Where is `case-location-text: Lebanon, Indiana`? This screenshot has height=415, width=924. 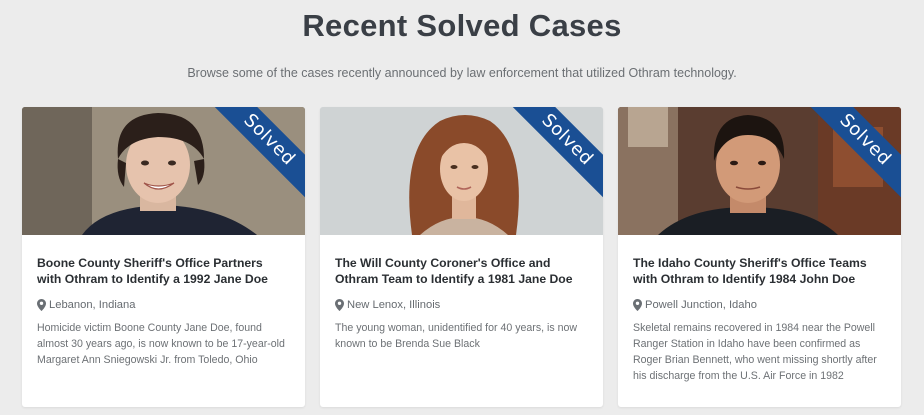
case-location-text: Lebanon, Indiana is located at coordinates (92, 305).